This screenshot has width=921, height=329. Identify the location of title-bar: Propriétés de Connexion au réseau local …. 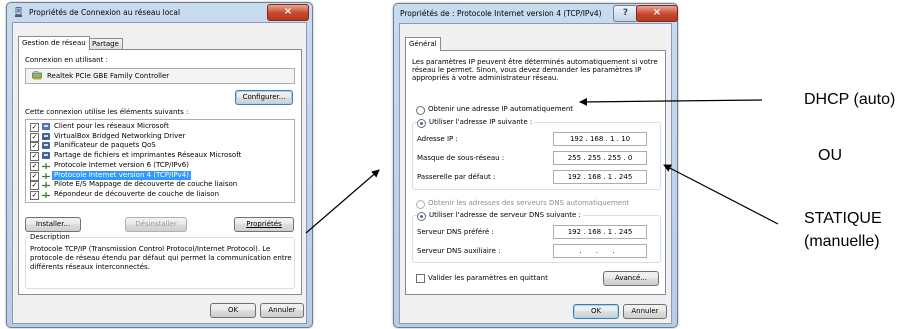
(159, 13).